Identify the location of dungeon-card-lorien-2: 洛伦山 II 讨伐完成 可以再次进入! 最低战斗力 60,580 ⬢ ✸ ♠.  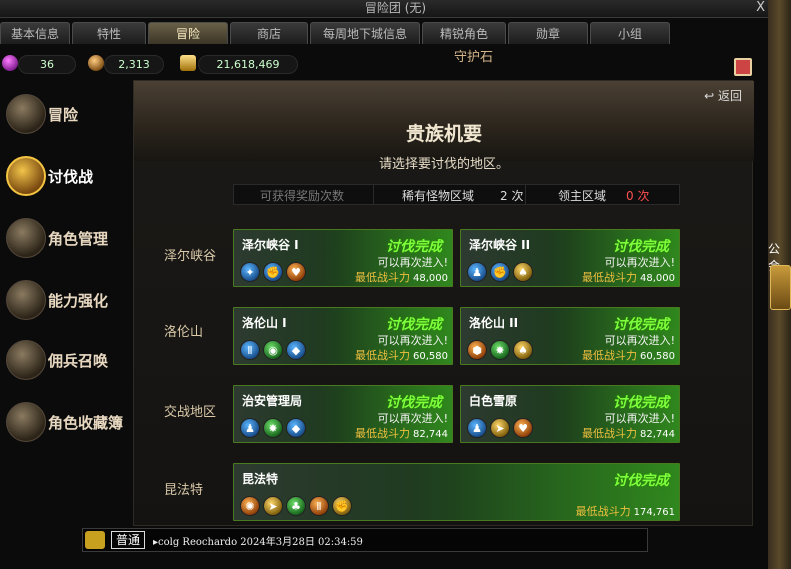
(570, 336).